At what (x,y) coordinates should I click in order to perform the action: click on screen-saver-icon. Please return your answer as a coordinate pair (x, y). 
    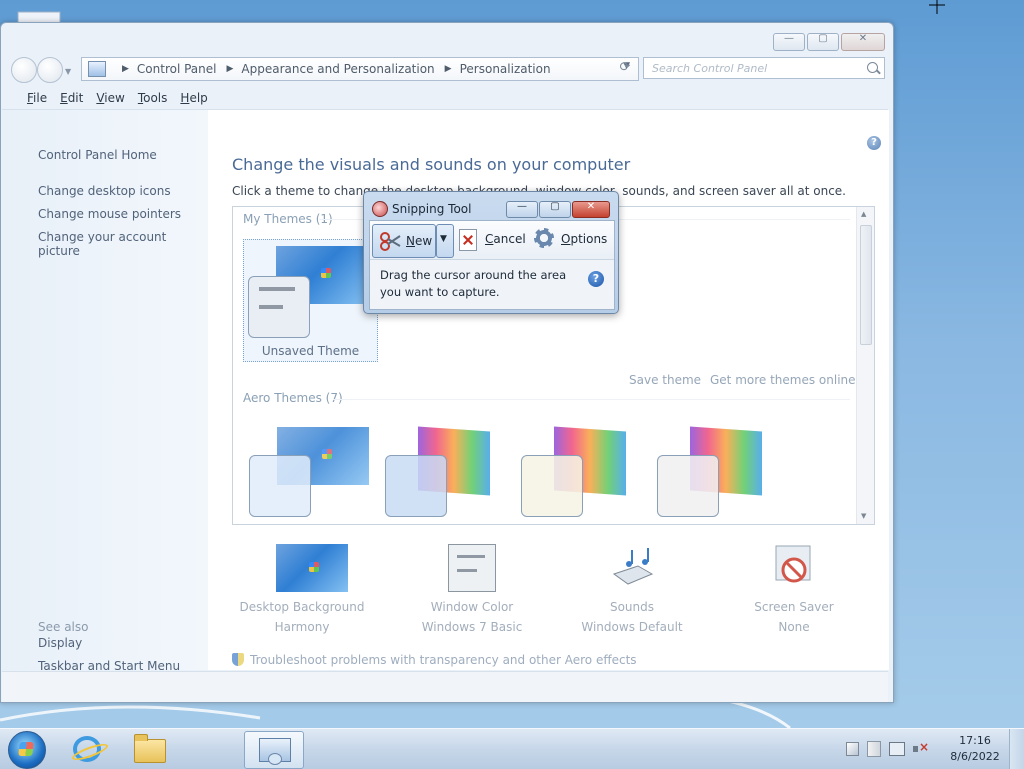
    Looking at the image, I should click on (793, 564).